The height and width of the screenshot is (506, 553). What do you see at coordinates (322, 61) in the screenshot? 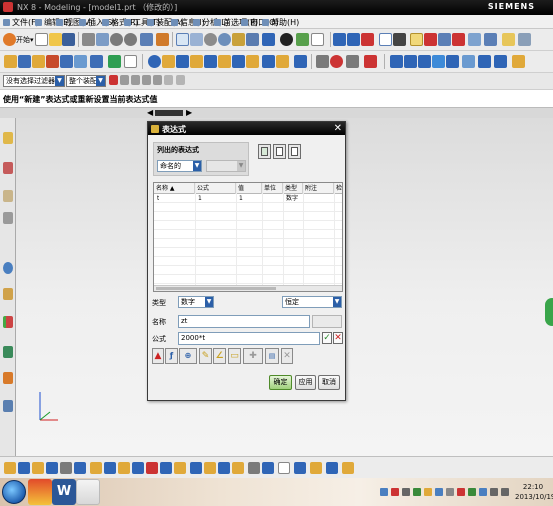
I see `line-icon` at bounding box center [322, 61].